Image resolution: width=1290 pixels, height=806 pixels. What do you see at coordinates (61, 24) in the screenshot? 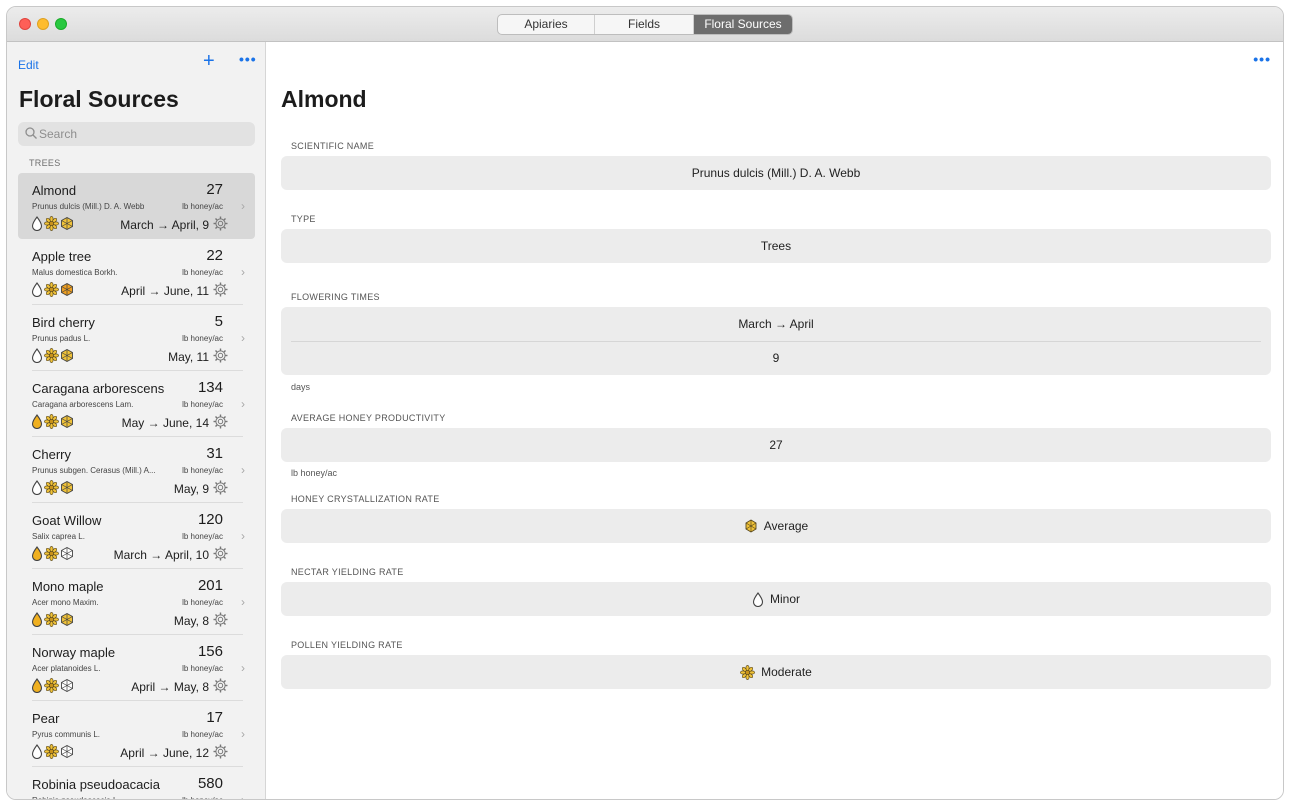
I see `zoom-window-button` at bounding box center [61, 24].